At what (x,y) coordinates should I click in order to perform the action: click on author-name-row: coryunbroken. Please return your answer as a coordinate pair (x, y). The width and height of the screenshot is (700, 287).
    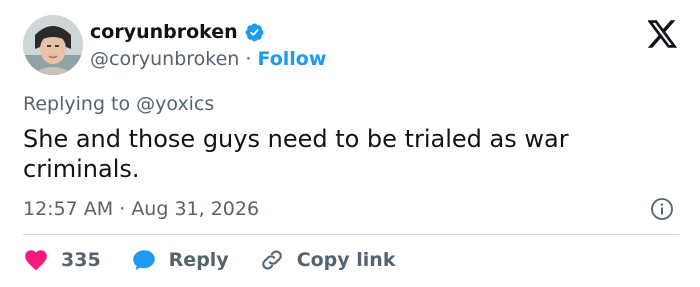
    Looking at the image, I should click on (177, 32).